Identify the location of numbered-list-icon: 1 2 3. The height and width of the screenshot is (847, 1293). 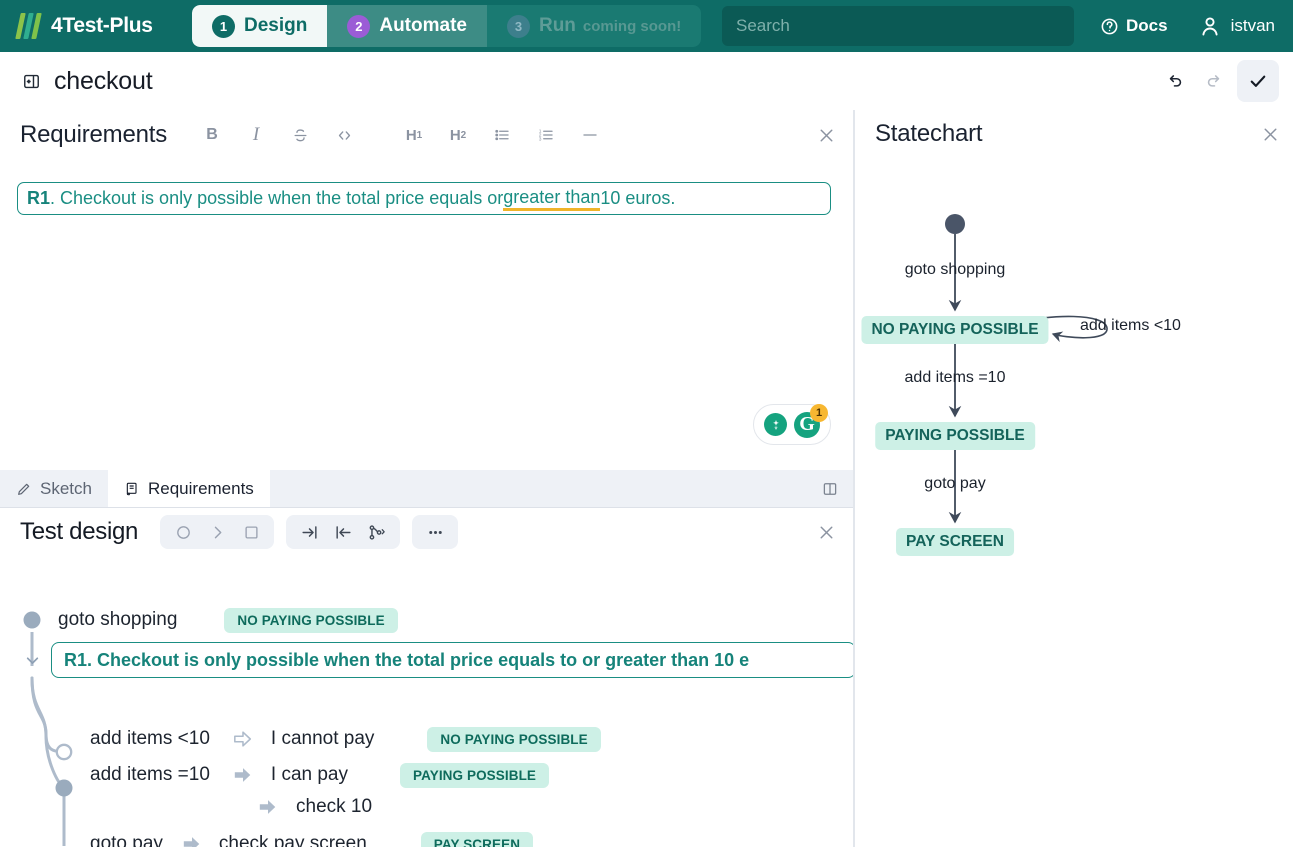
(546, 135).